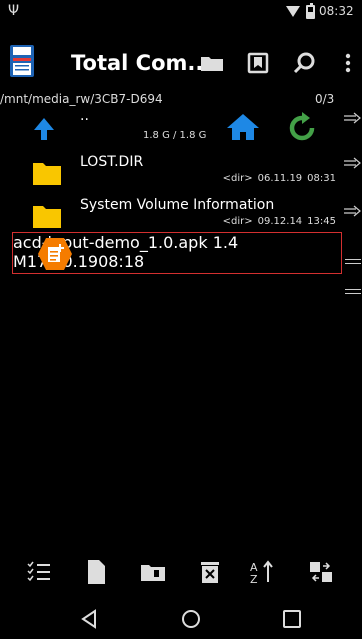  I want to click on disk-space: 1.8 G / 1.8 G, so click(175, 135).